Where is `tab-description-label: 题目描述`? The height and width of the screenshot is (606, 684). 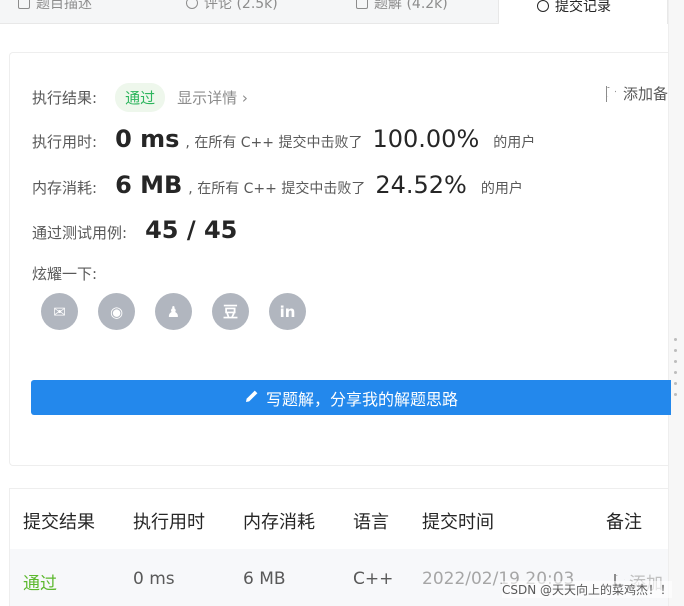 tab-description-label: 题目描述 is located at coordinates (64, 6).